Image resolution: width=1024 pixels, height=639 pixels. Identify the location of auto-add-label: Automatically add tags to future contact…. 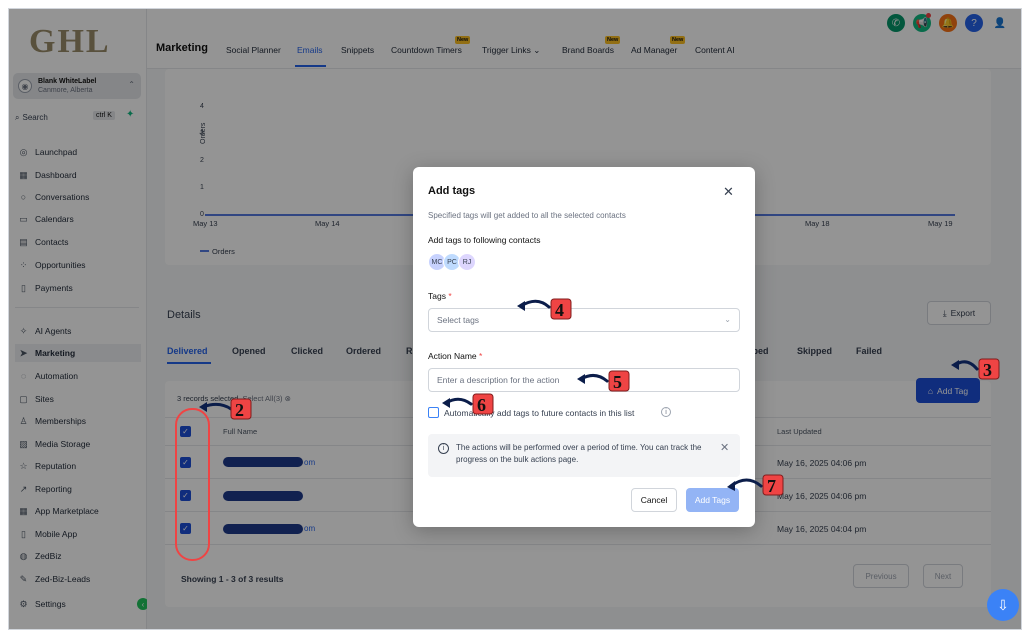
(539, 413).